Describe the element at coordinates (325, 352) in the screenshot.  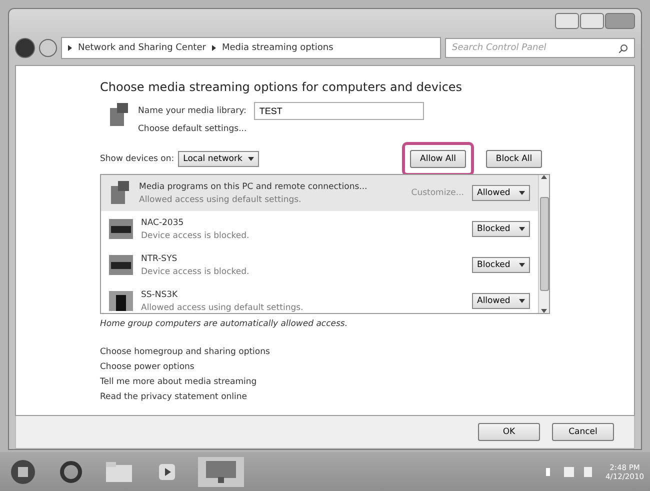
I see `help-link: Choose homegroup and sharing options` at that location.